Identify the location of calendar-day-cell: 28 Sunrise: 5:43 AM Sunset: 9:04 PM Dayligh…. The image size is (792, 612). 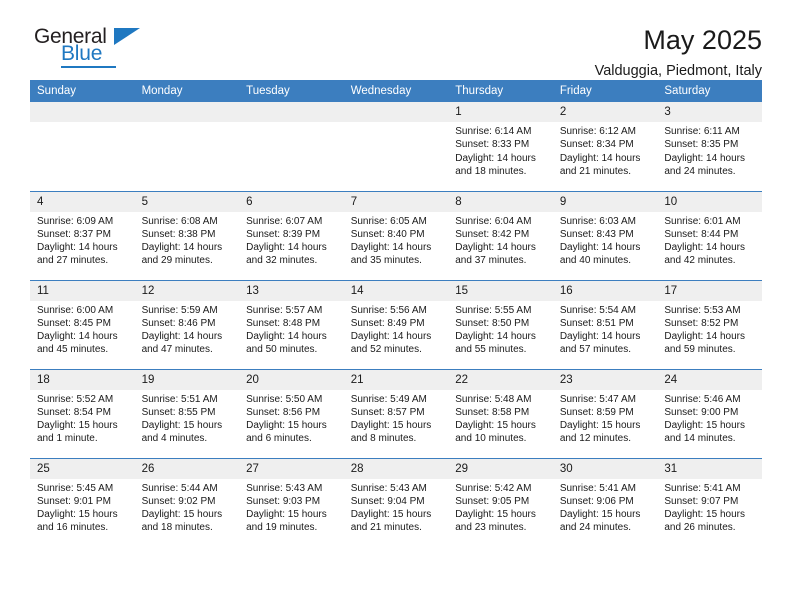
(396, 502).